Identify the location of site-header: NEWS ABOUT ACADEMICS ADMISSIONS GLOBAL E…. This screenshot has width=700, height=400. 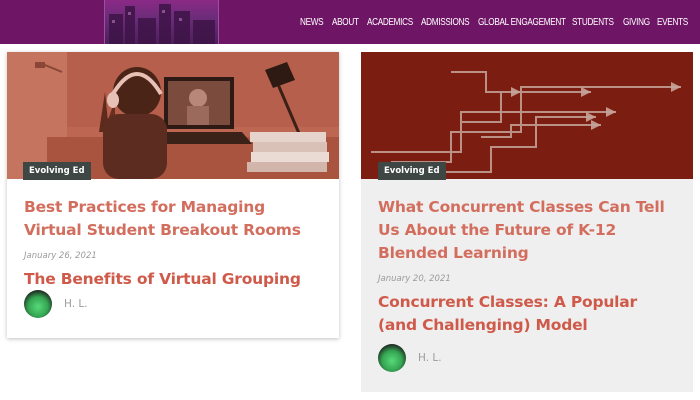
(350, 22).